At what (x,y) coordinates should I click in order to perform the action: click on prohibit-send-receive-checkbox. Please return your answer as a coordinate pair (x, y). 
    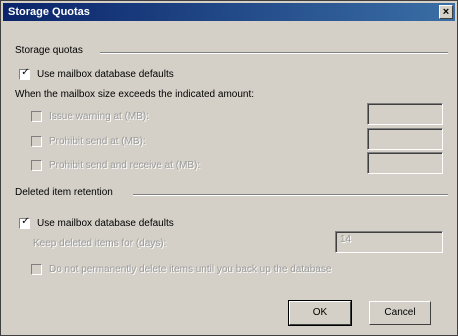
    Looking at the image, I should click on (36, 165).